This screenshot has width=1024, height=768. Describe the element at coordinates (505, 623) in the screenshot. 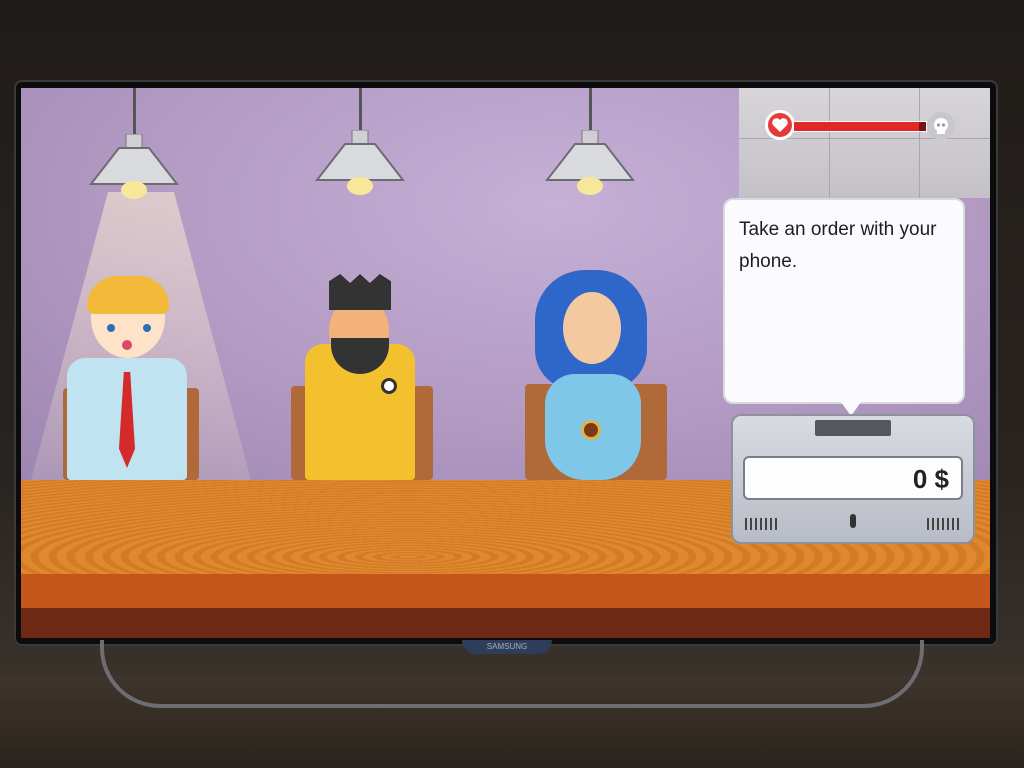

I see `counter-base` at that location.